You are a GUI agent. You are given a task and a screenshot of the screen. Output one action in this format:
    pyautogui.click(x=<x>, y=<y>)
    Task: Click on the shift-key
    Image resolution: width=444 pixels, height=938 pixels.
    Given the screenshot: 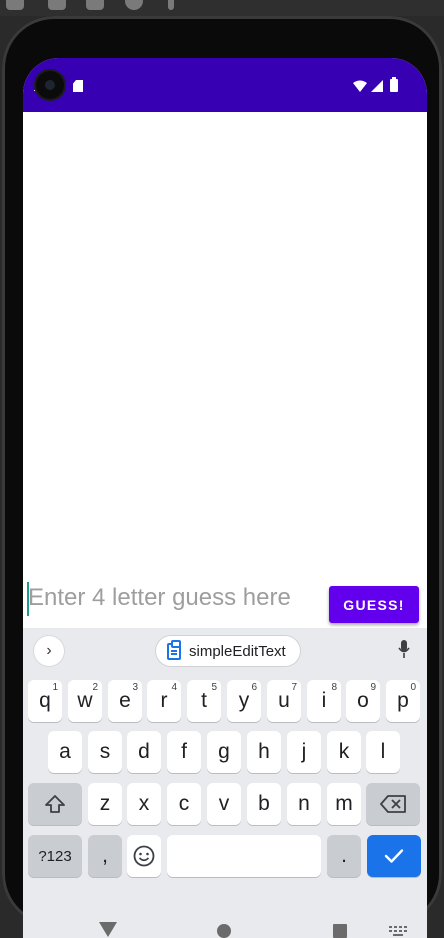 What is the action you would take?
    pyautogui.click(x=55, y=804)
    